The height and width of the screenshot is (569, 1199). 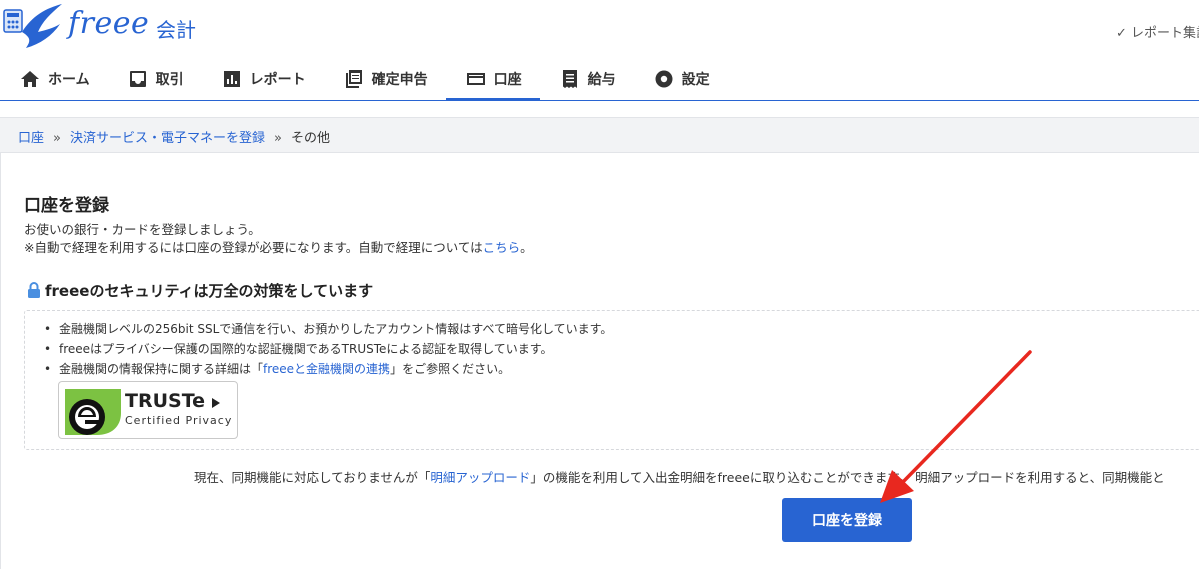 I want to click on nav-label: 取引, so click(x=169, y=80).